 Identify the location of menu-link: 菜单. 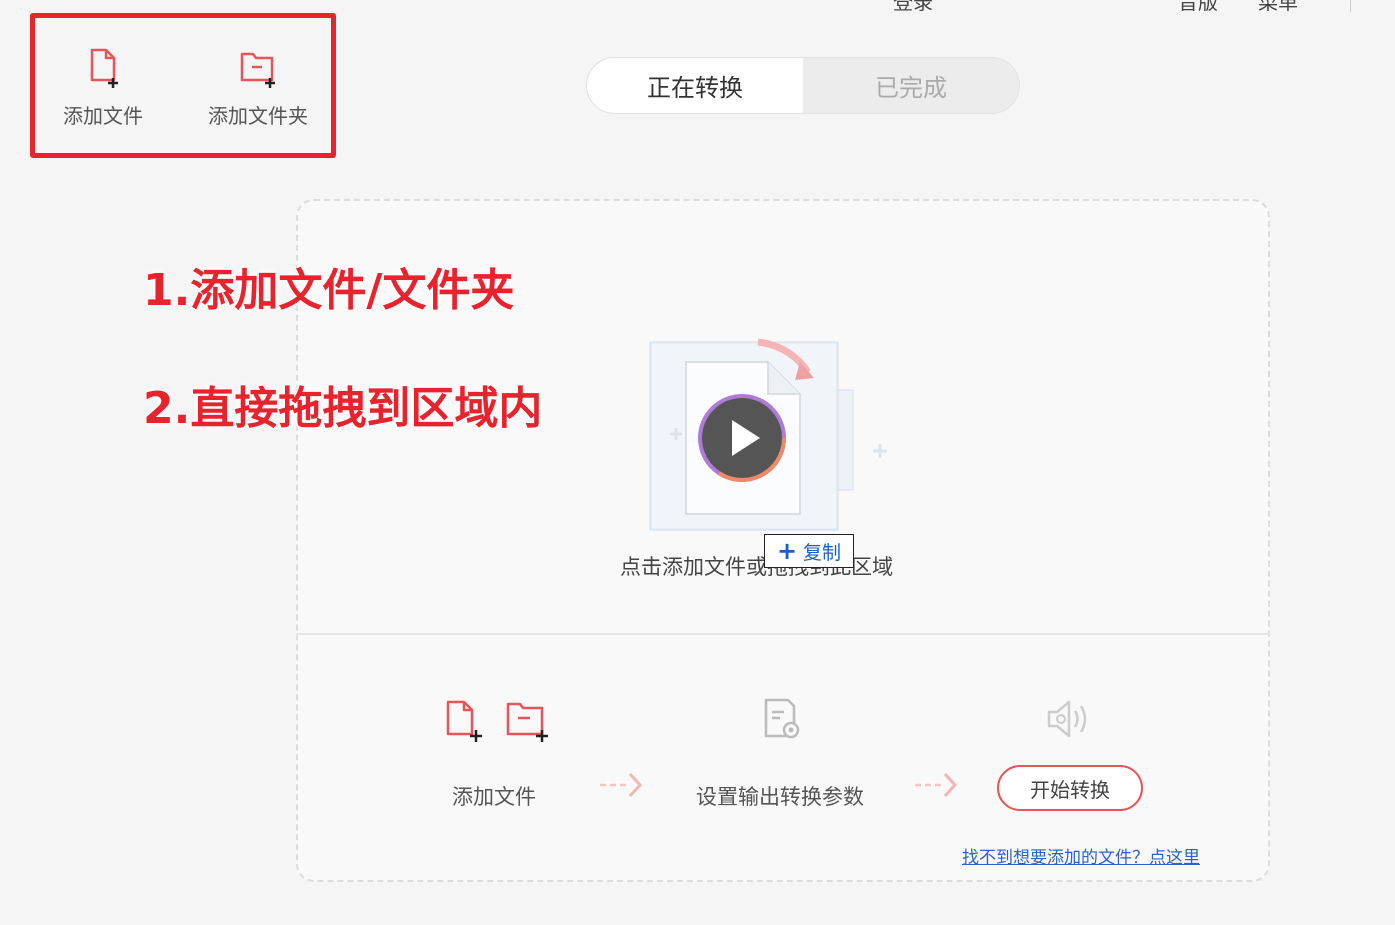
(1278, 7).